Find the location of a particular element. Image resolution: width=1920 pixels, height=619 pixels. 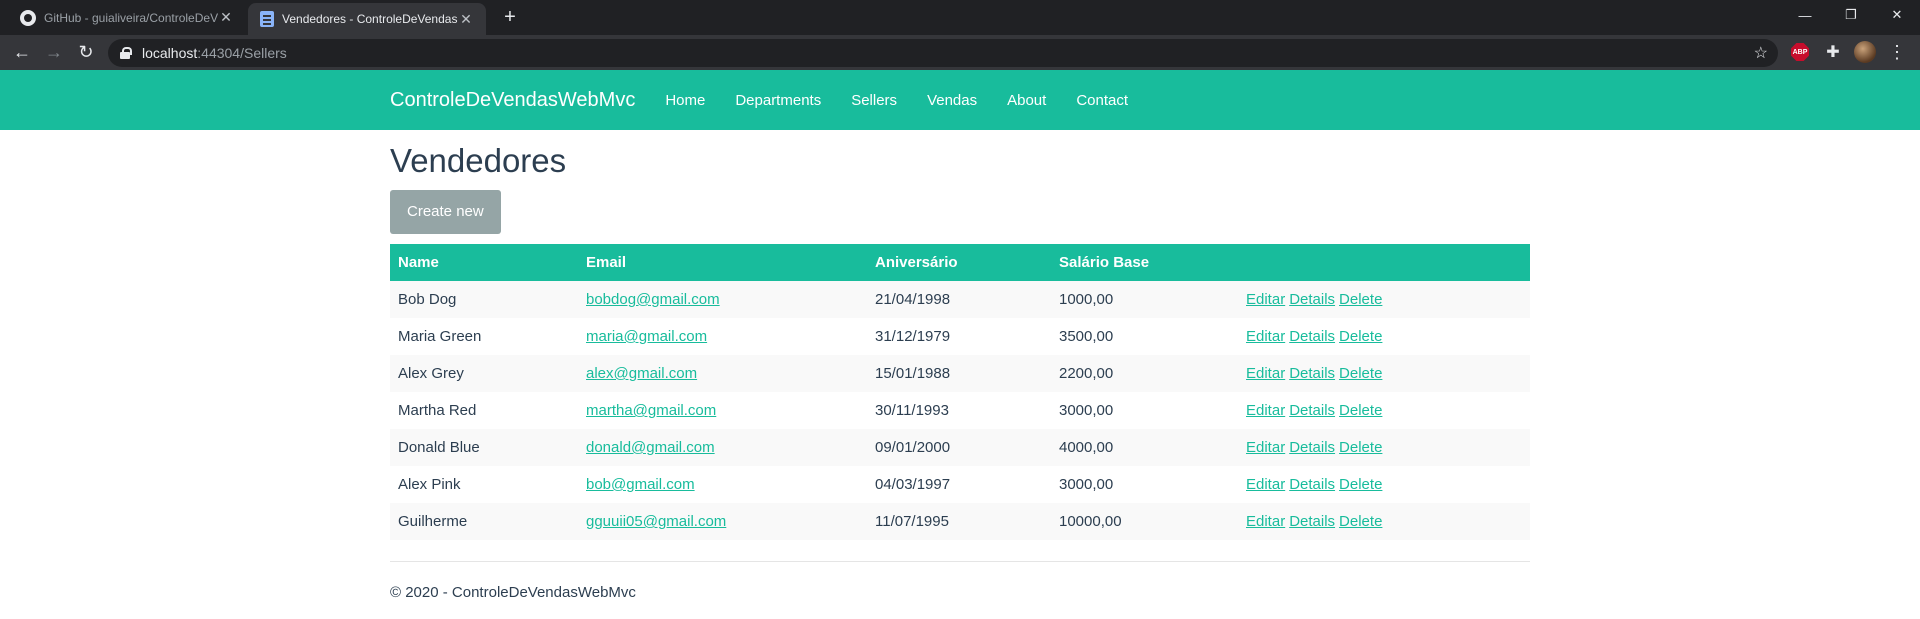

seller-name: Martha Red is located at coordinates (437, 410).